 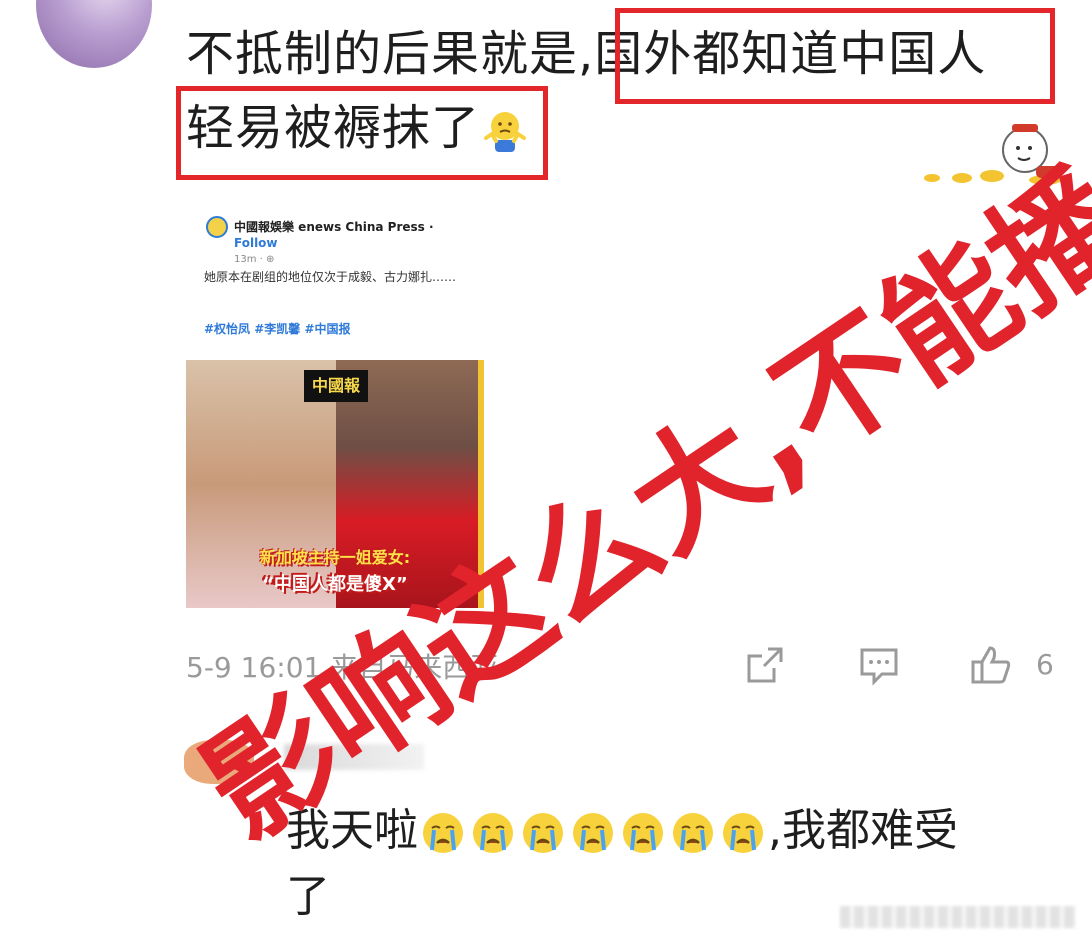 I want to click on mascot-sticker-icon, so click(x=993, y=154).